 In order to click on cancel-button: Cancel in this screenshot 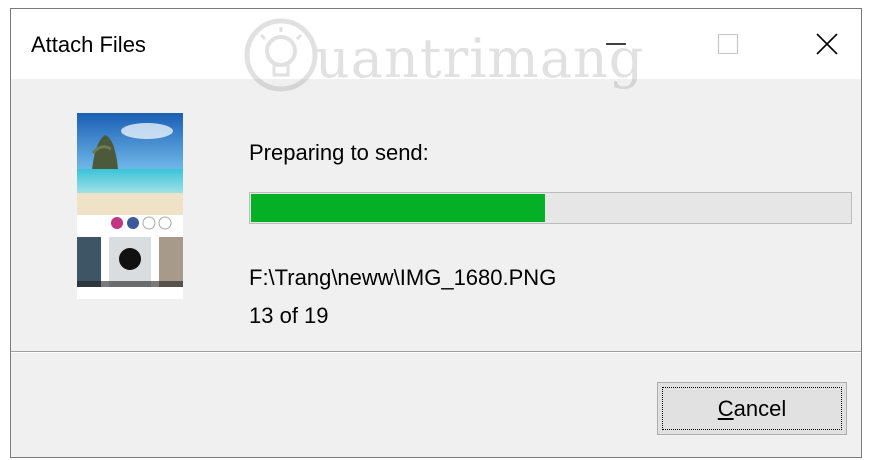, I will do `click(752, 408)`.